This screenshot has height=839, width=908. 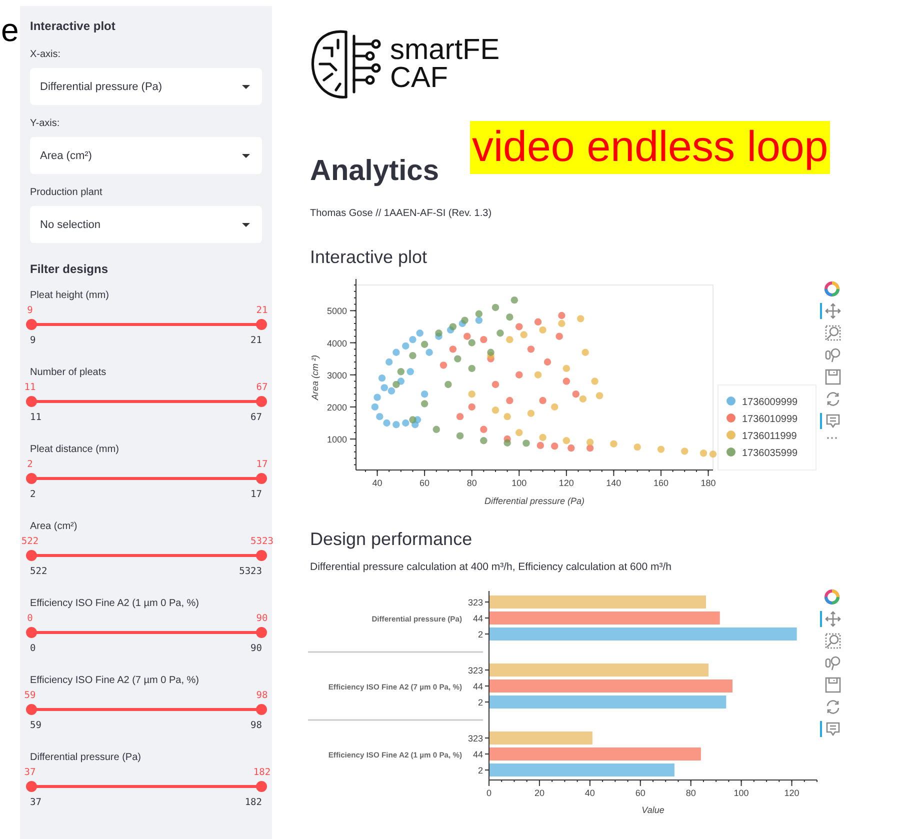 I want to click on slider-label: Area (cm²), so click(x=54, y=527).